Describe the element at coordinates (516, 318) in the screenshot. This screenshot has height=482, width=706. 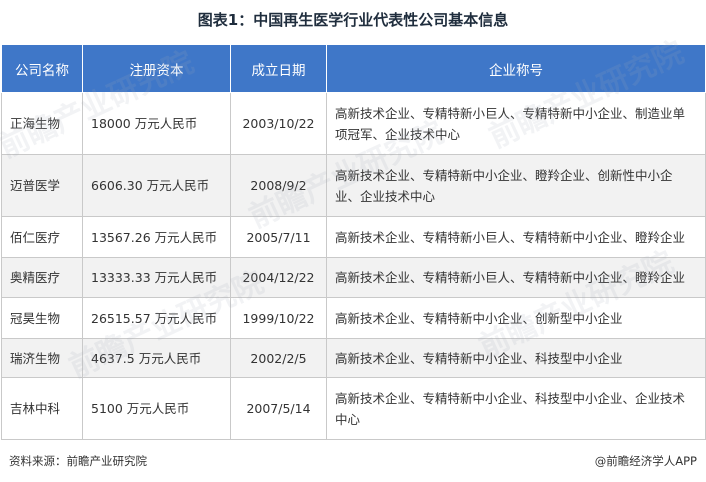
I see `enterprise-titles: 高新技术企业、专精特新中小企业、创新型中小企业` at that location.